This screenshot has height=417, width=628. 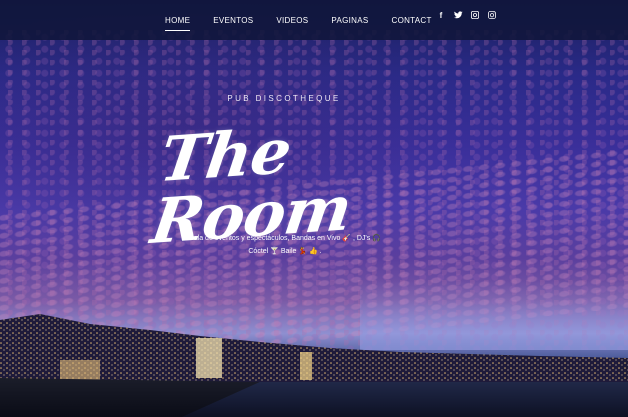 I want to click on twitter-icon, so click(x=458, y=15).